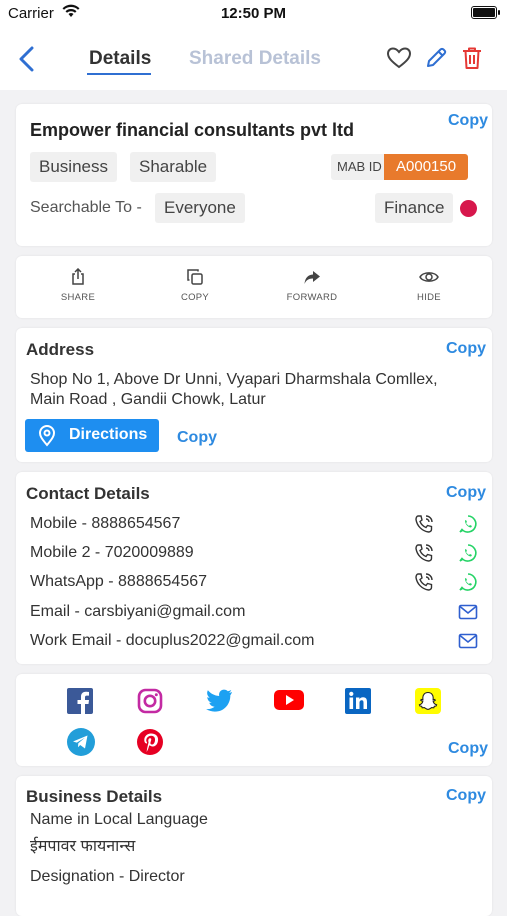  What do you see at coordinates (88, 493) in the screenshot?
I see `contact-title: Contact Details` at bounding box center [88, 493].